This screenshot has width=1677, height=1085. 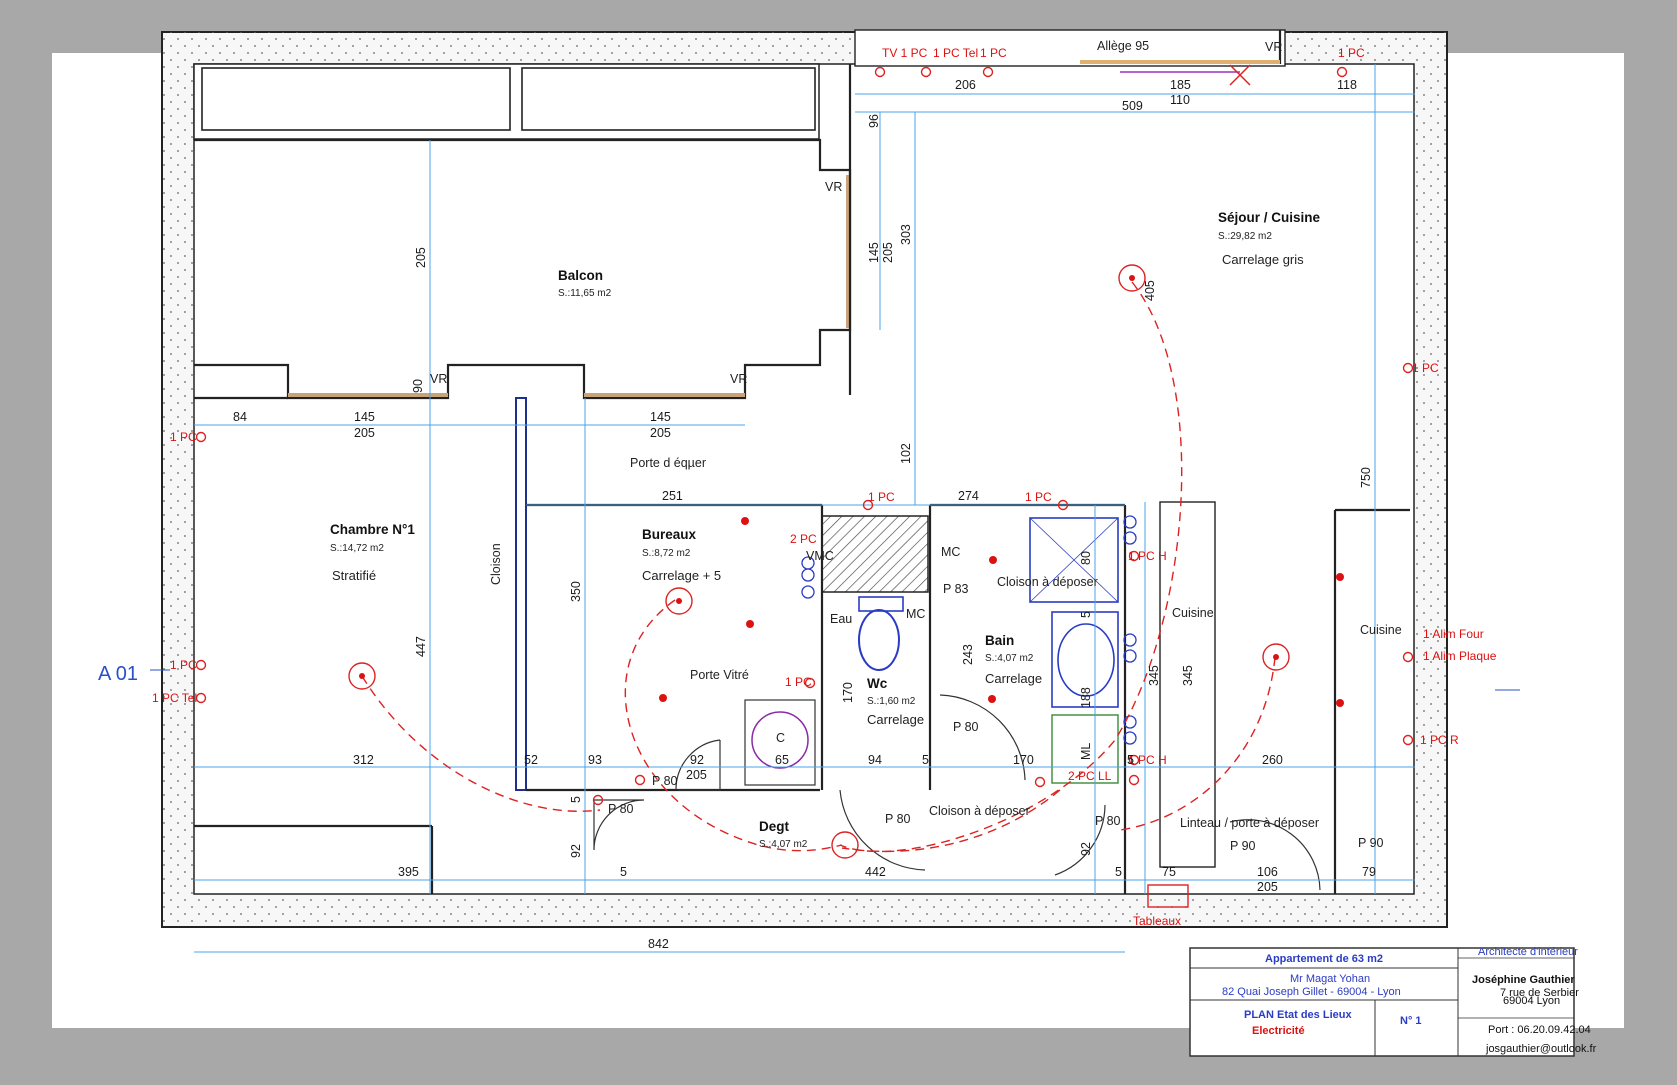 What do you see at coordinates (1147, 556) in the screenshot?
I see `elec-pc-h-1: 1 PC H` at bounding box center [1147, 556].